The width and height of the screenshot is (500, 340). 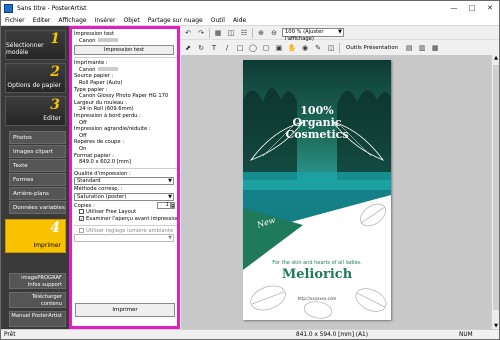 What do you see at coordinates (81, 212) in the screenshot?
I see `free-layout-checkbox` at bounding box center [81, 212].